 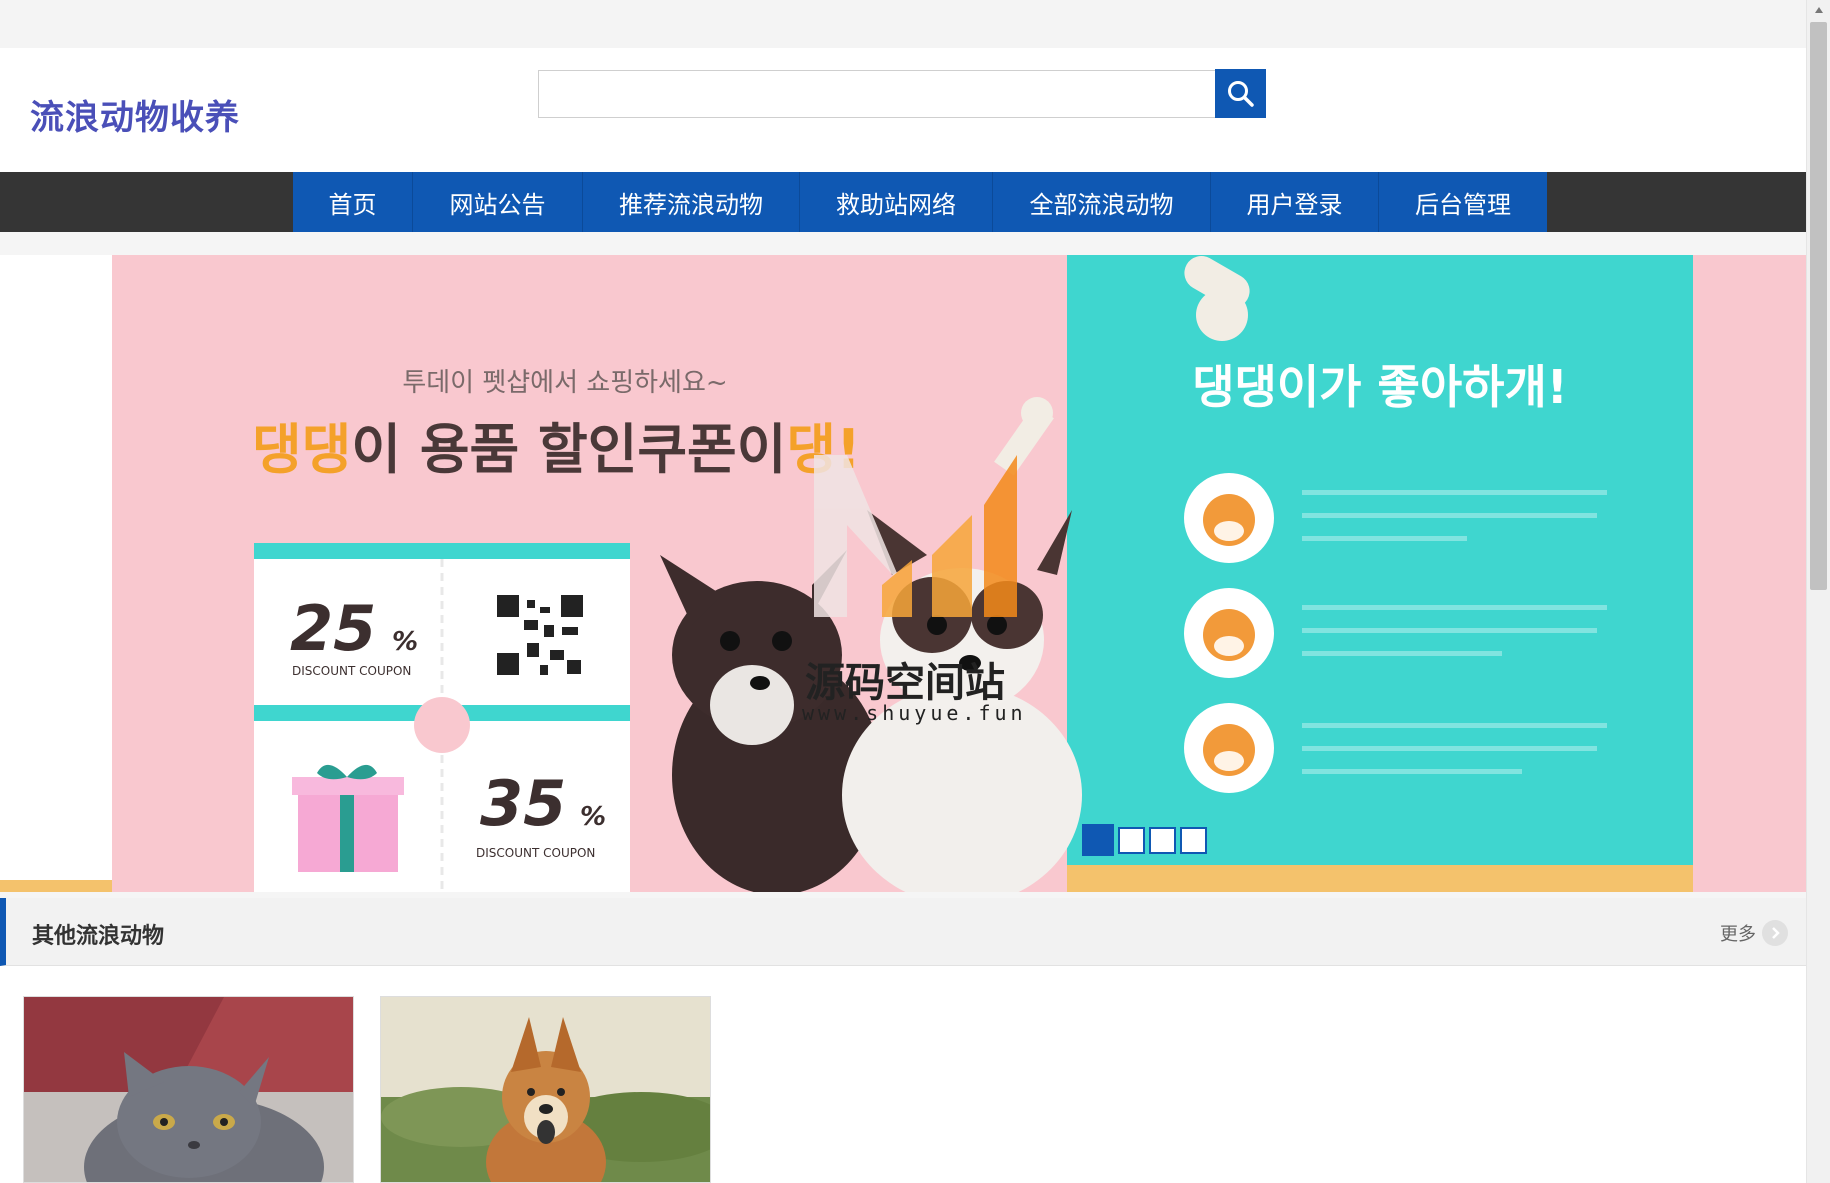 I want to click on banner-watermark-title: 源码空间站, so click(x=905, y=683).